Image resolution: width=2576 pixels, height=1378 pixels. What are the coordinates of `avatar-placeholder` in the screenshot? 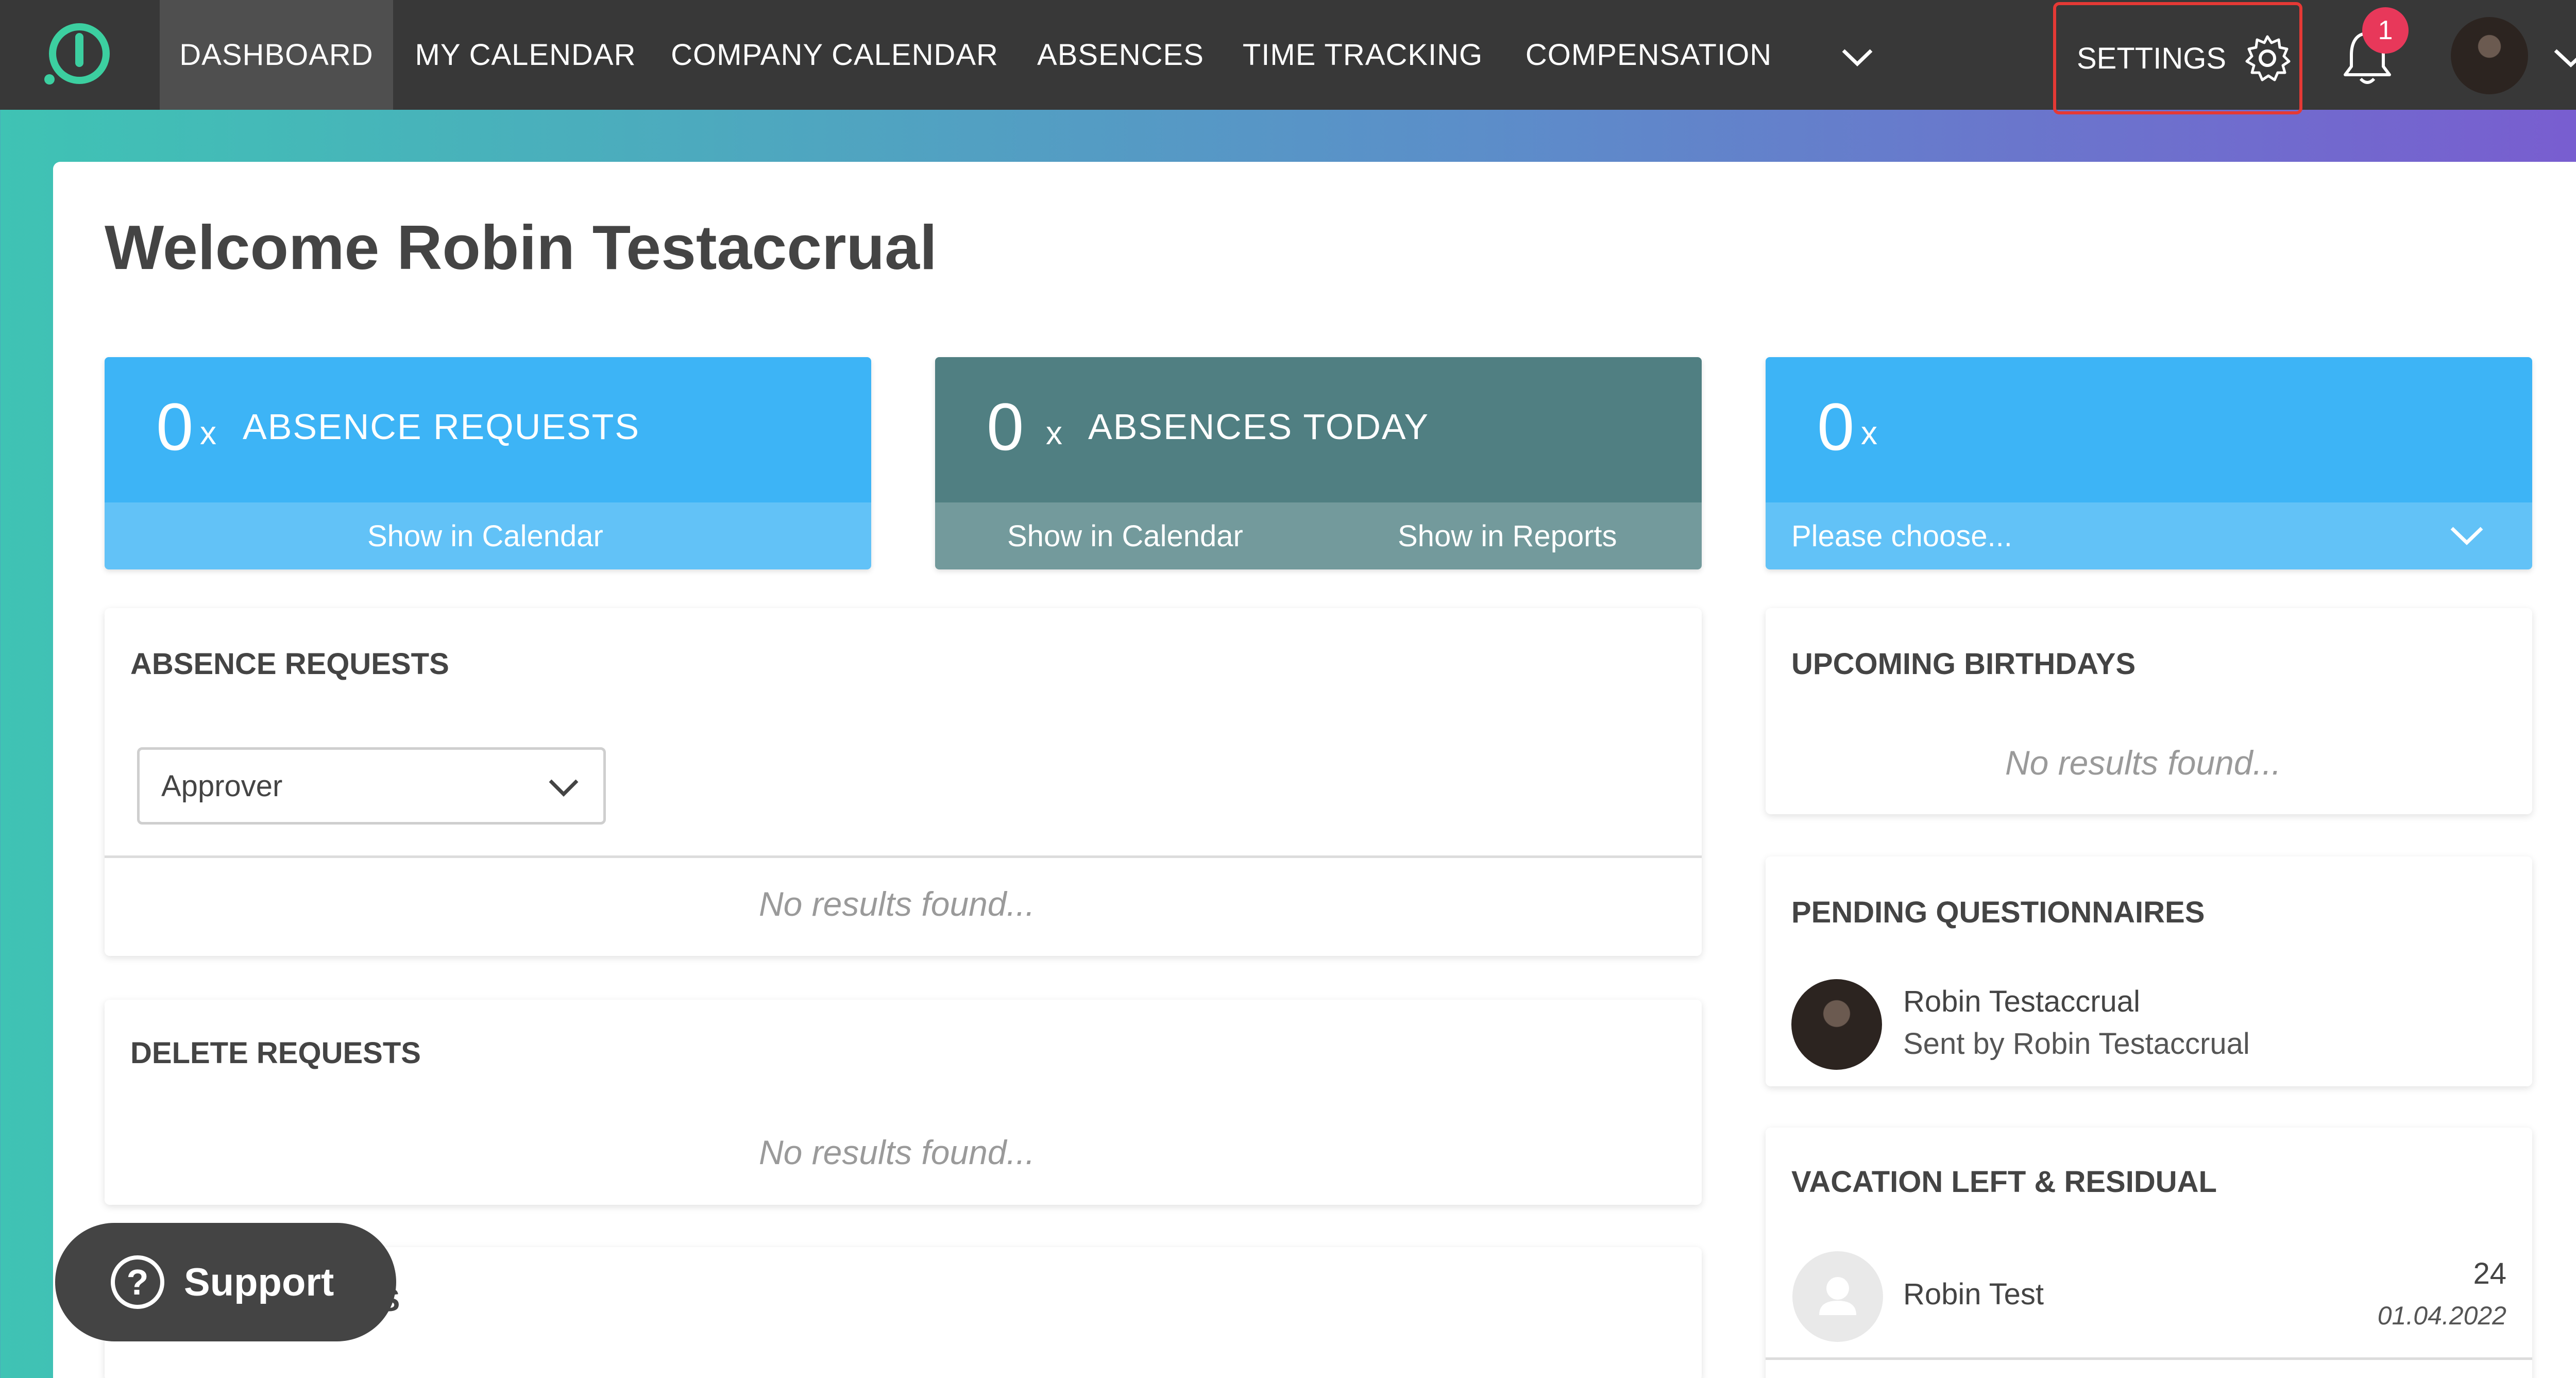 It's located at (1837, 1296).